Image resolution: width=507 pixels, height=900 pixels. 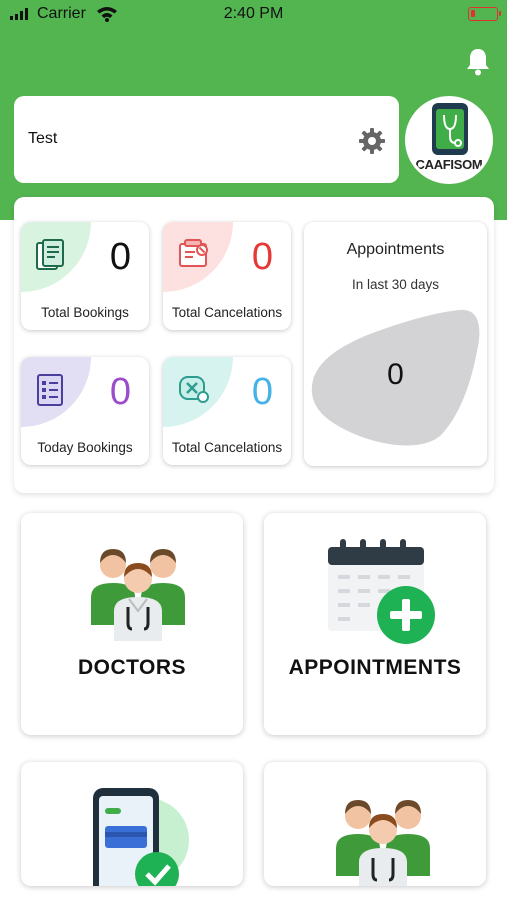 What do you see at coordinates (193, 253) in the screenshot?
I see `cancel-document-icon` at bounding box center [193, 253].